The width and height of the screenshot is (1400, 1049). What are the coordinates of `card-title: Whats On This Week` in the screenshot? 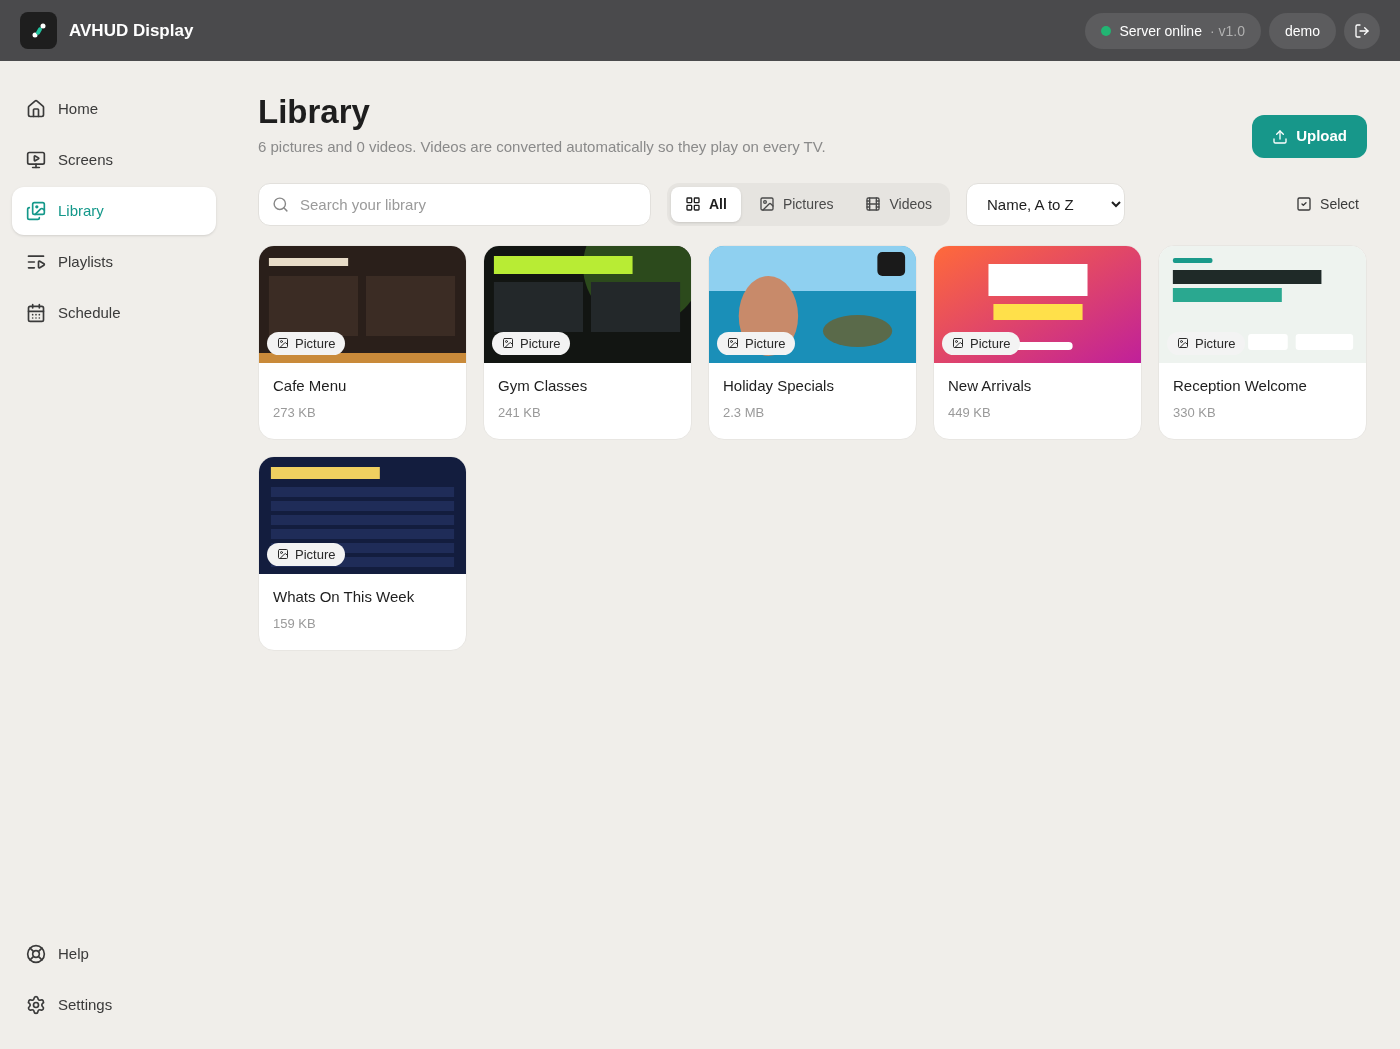 It's located at (344, 596).